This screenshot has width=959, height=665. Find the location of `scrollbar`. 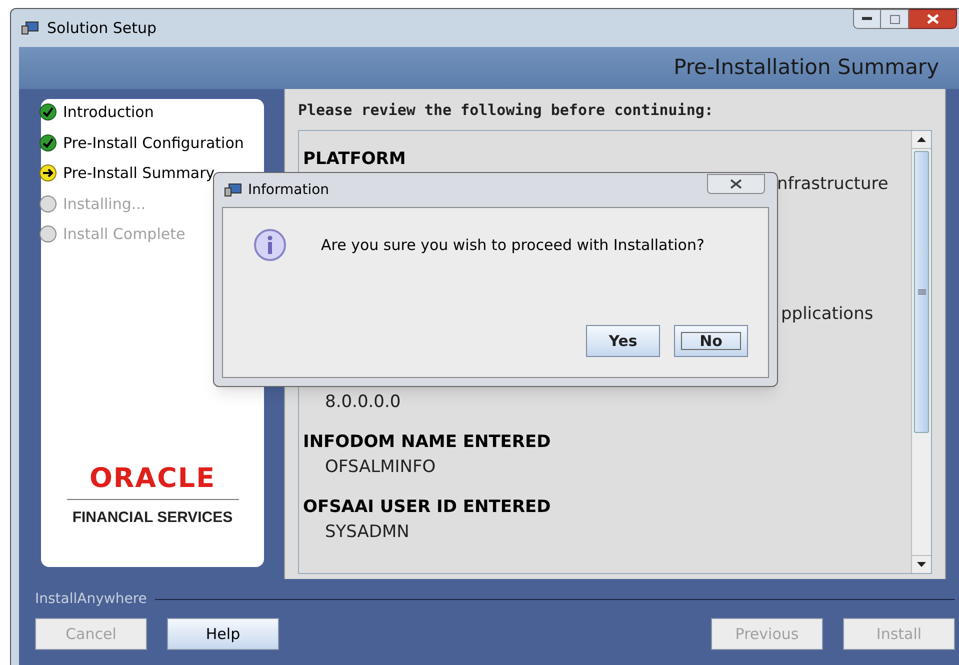

scrollbar is located at coordinates (921, 351).